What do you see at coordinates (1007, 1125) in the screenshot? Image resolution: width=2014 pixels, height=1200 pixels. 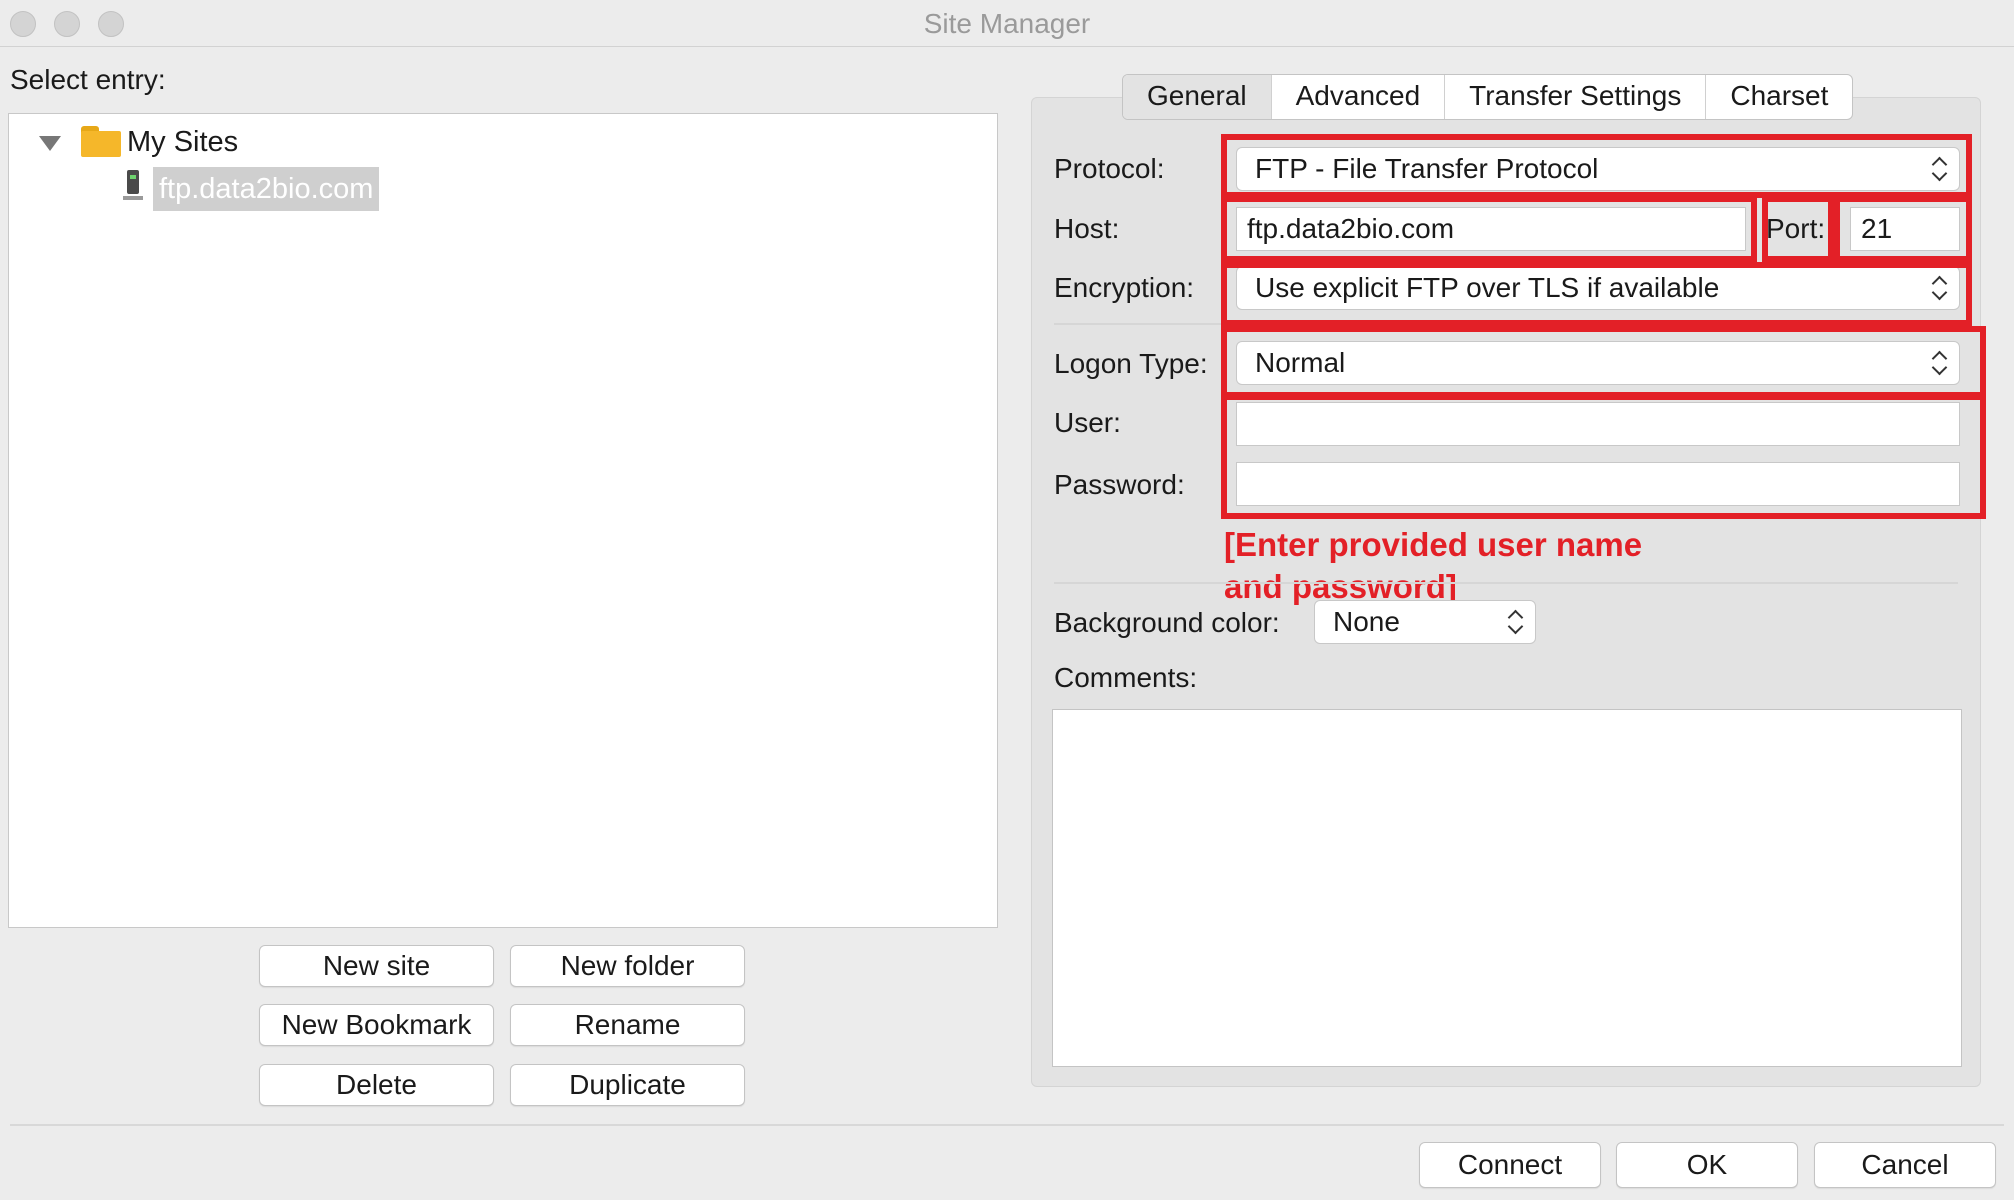 I see `footer-separator` at bounding box center [1007, 1125].